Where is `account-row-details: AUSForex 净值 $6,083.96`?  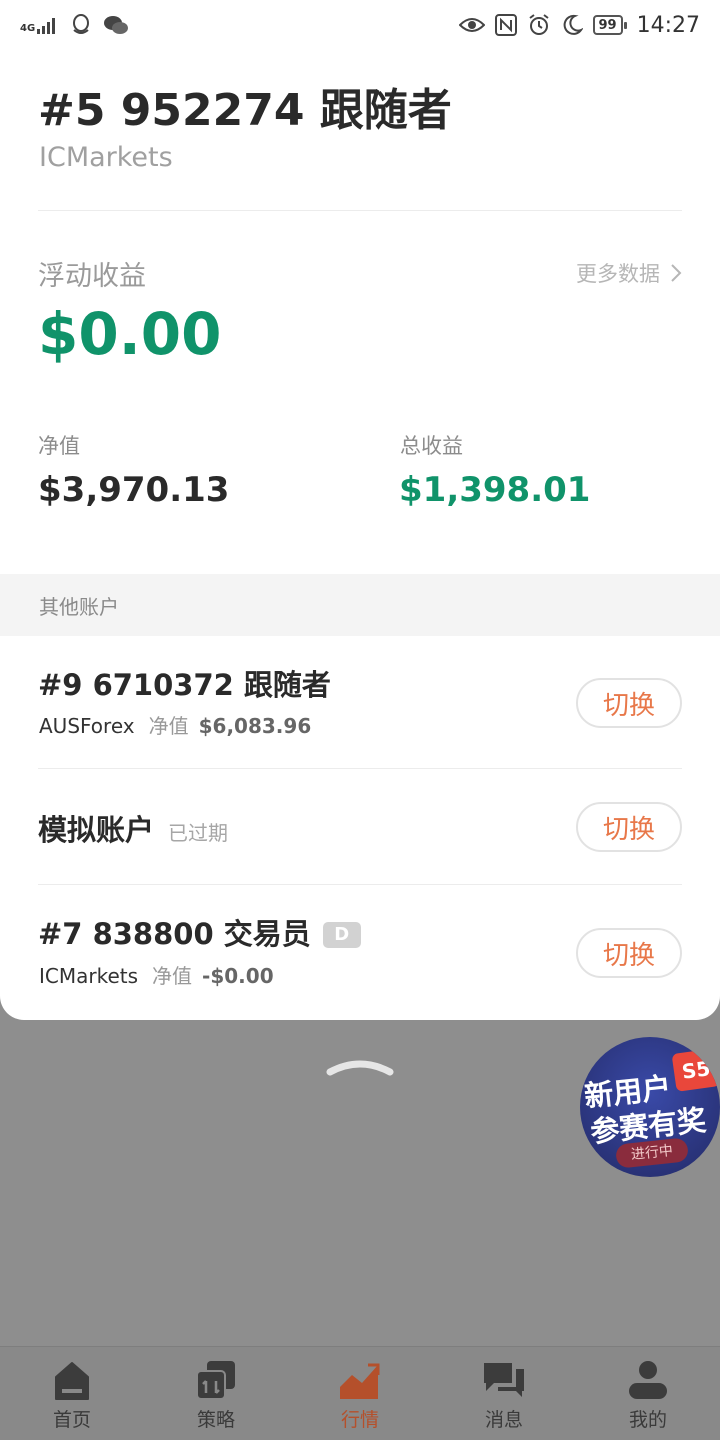
account-row-details: AUSForex 净值 $6,083.96 is located at coordinates (175, 724).